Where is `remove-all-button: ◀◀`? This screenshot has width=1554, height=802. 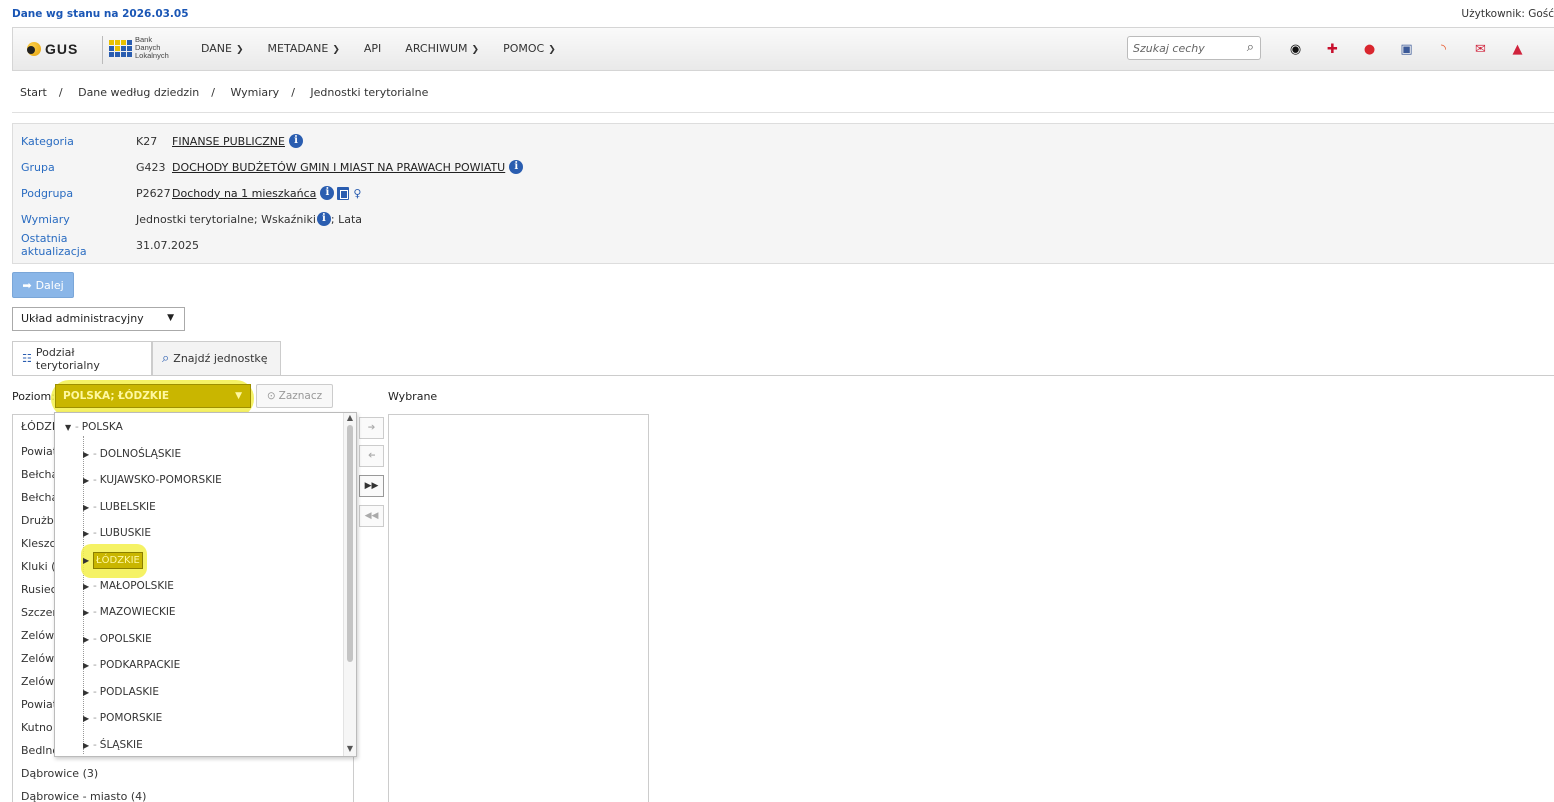
remove-all-button: ◀◀ is located at coordinates (371, 516).